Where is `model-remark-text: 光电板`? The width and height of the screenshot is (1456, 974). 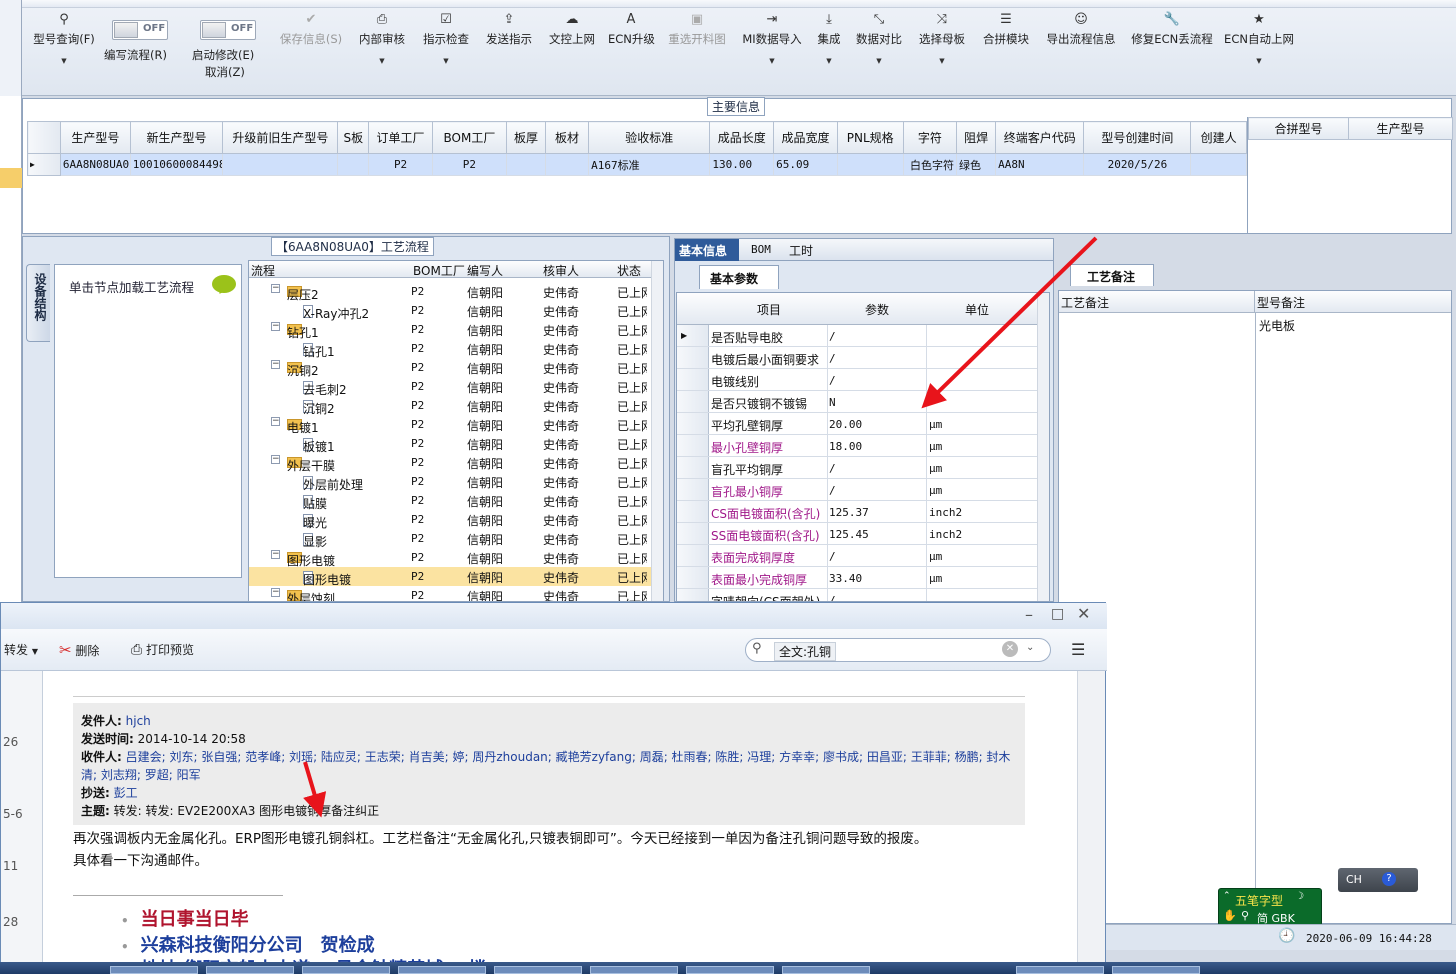 model-remark-text: 光电板 is located at coordinates (1277, 325).